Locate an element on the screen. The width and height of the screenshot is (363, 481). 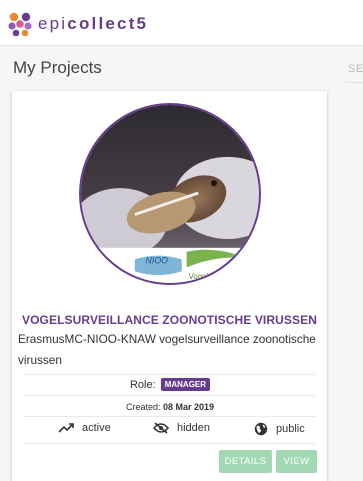
status-active: active is located at coordinates (84, 428).